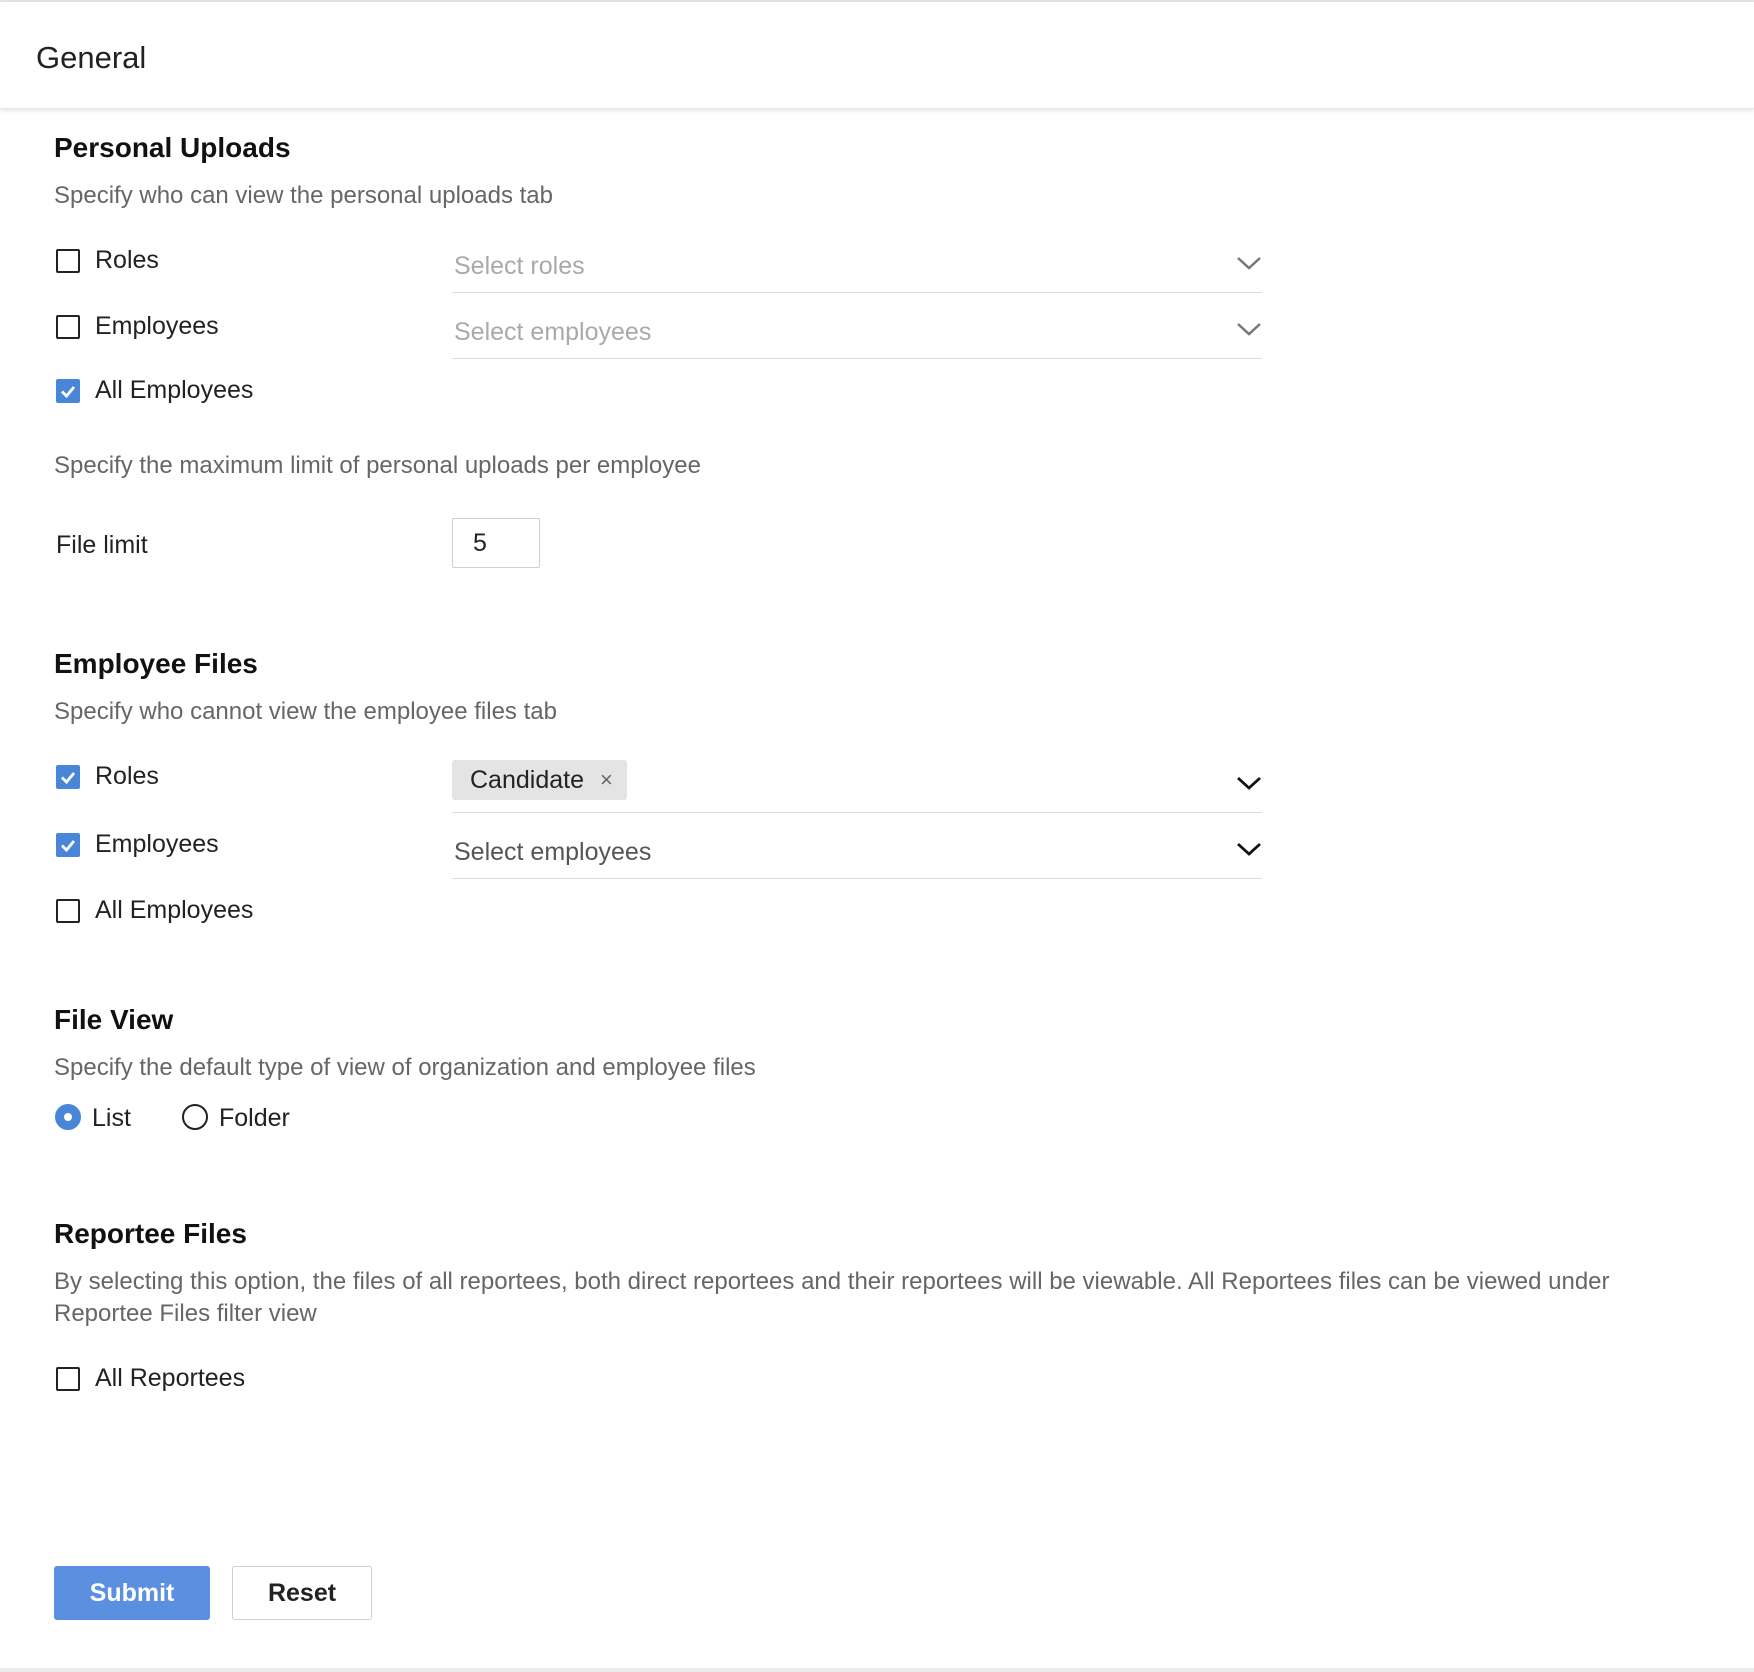 This screenshot has width=1754, height=1672. Describe the element at coordinates (857, 264) in the screenshot. I see `pu-roles-select: Select roles` at that location.